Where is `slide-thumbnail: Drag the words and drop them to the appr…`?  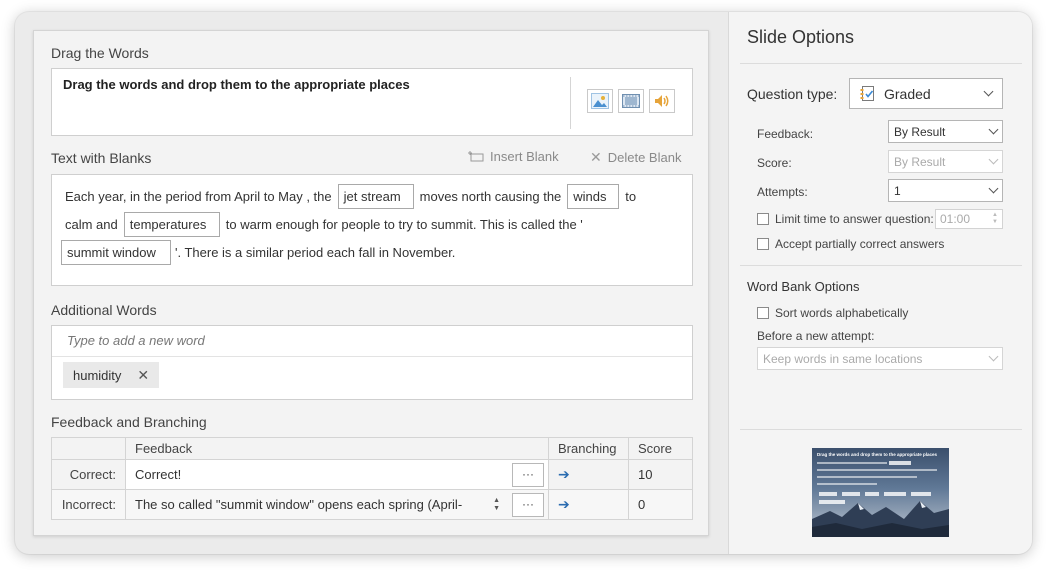 slide-thumbnail: Drag the words and drop them to the appr… is located at coordinates (880, 492).